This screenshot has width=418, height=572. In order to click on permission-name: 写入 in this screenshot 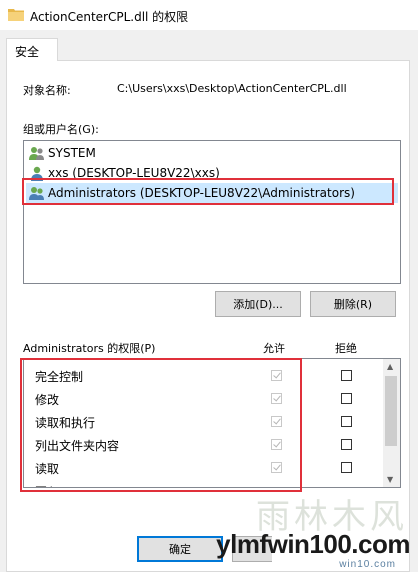, I will do `click(47, 485)`.